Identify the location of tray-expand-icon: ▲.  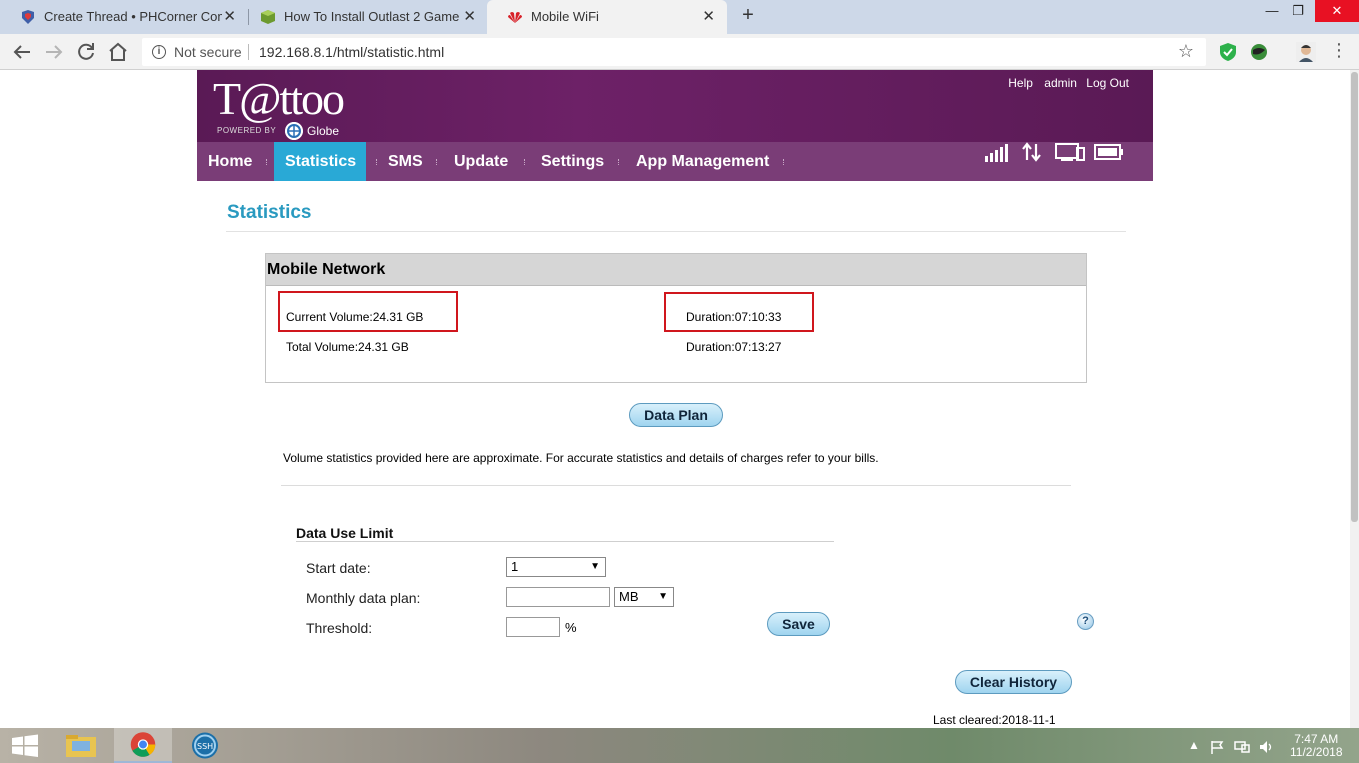
(1194, 745).